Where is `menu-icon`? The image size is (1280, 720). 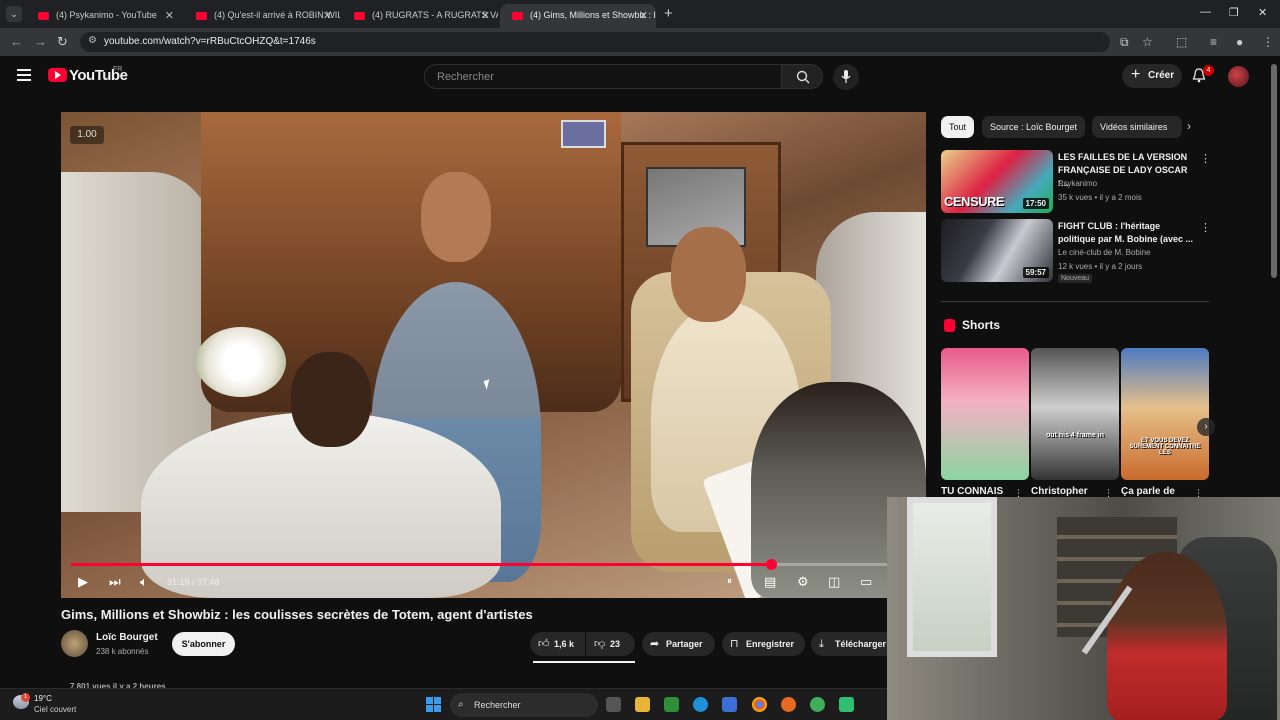
menu-icon is located at coordinates (24, 75).